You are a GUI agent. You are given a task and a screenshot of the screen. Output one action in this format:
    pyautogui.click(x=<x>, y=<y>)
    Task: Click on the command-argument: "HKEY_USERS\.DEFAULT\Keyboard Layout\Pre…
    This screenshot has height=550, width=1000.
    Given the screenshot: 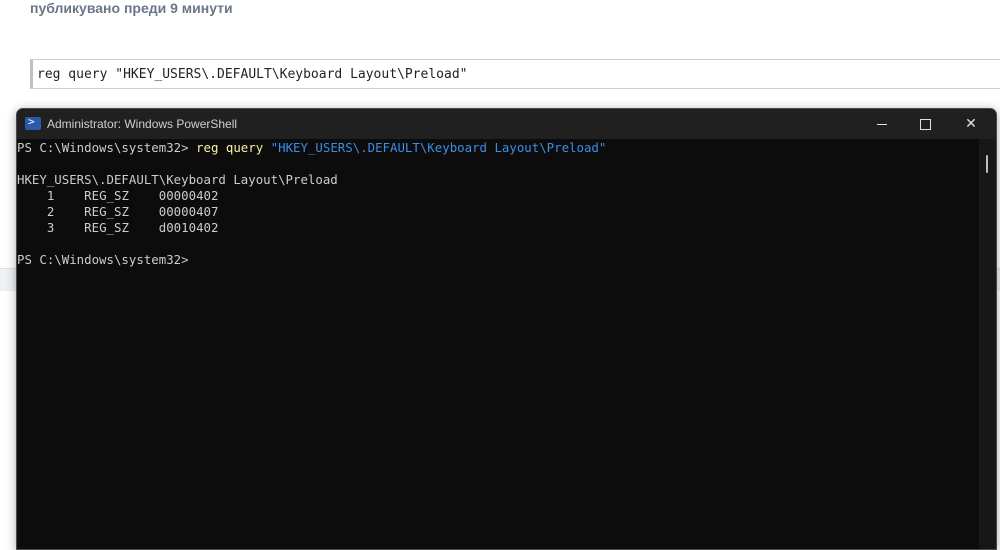 What is the action you would take?
    pyautogui.click(x=438, y=147)
    